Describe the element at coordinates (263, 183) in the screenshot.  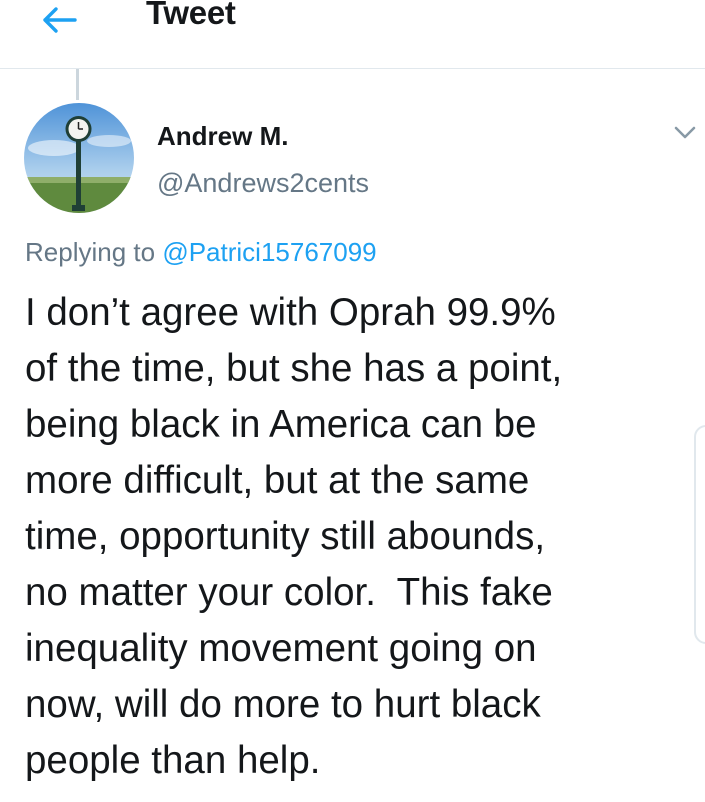
I see `author-handle: @Andrews2cents` at that location.